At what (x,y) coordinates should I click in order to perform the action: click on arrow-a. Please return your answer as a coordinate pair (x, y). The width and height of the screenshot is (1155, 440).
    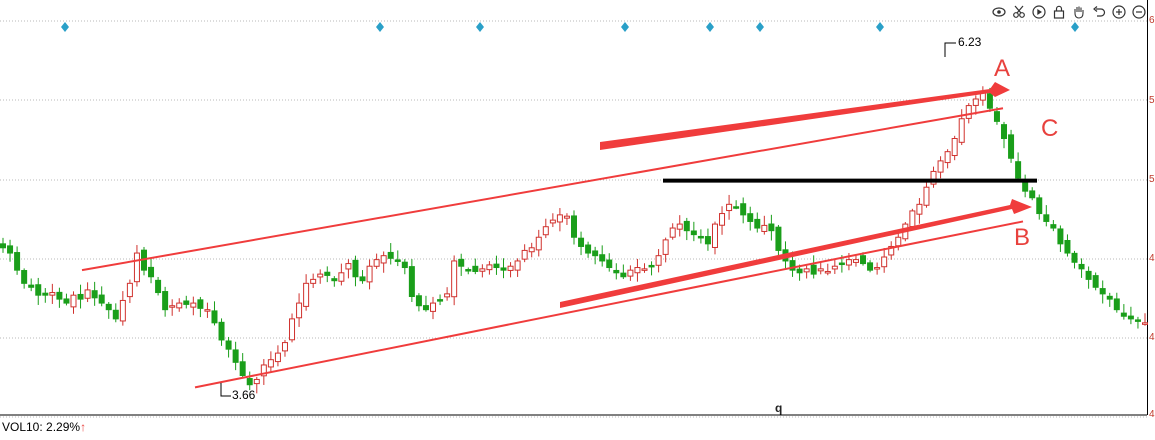
    Looking at the image, I should click on (805, 116).